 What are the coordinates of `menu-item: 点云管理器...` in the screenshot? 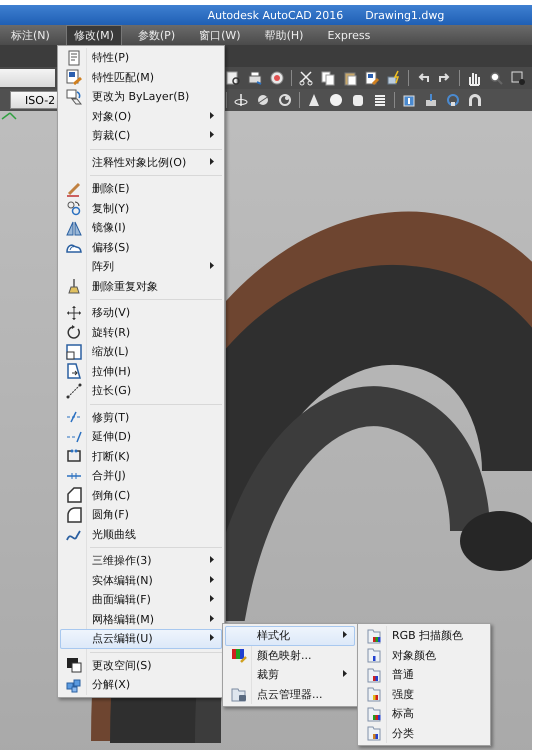 It's located at (290, 694).